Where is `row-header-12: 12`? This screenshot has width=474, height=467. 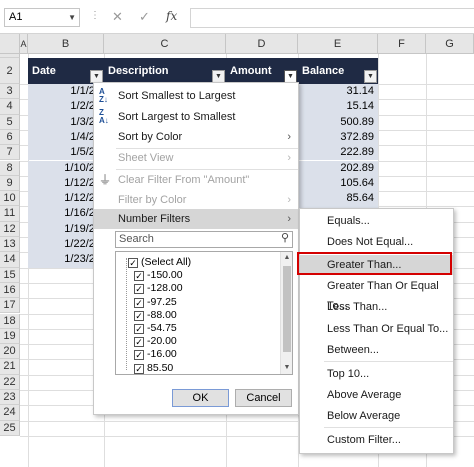
row-header-12: 12 is located at coordinates (10, 229).